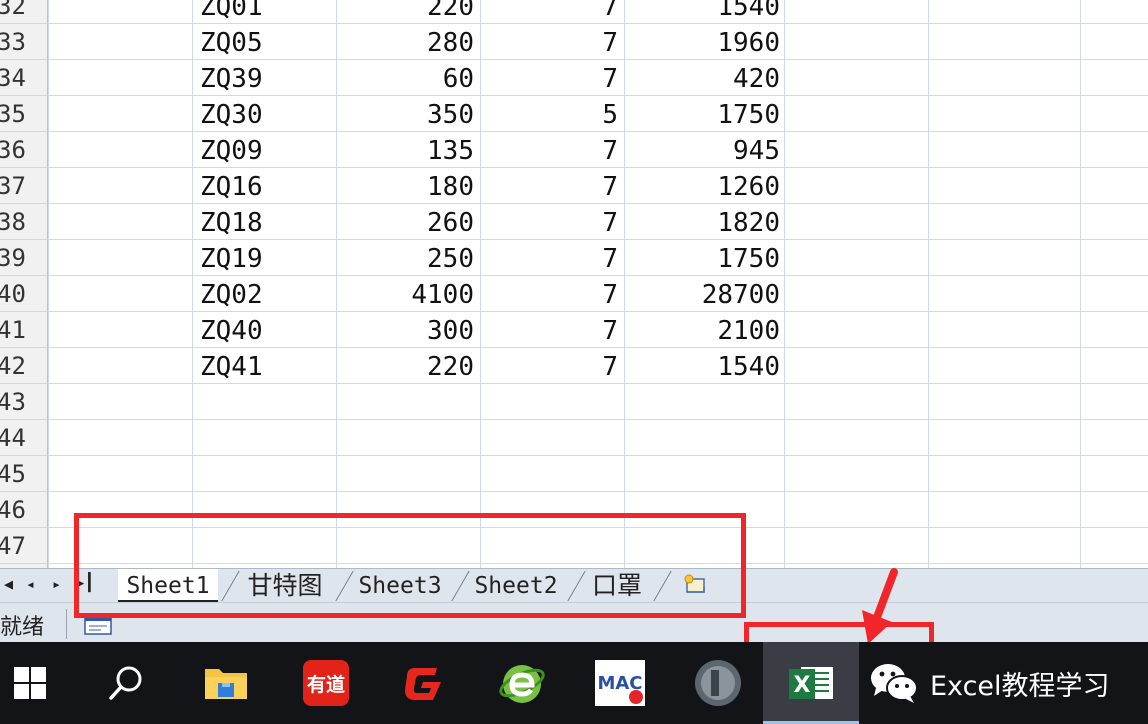 This screenshot has width=1148, height=724. I want to click on row-header: 34, so click(24, 78).